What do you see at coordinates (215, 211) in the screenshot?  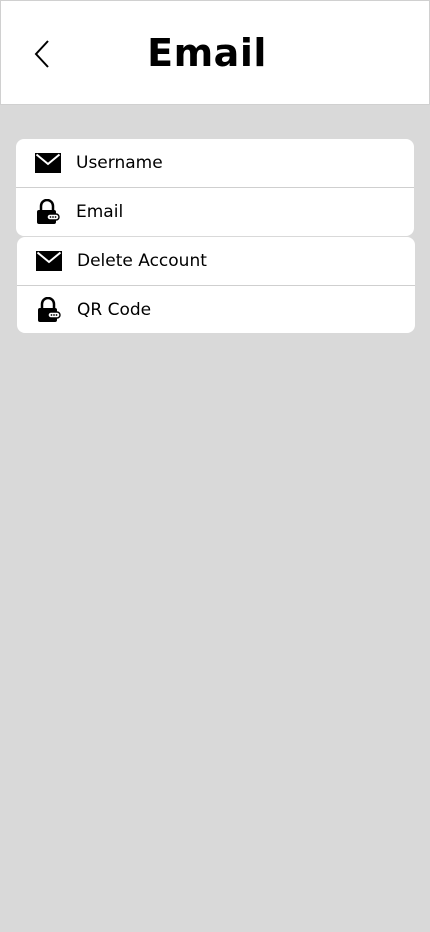 I see `list-item-email: Email` at bounding box center [215, 211].